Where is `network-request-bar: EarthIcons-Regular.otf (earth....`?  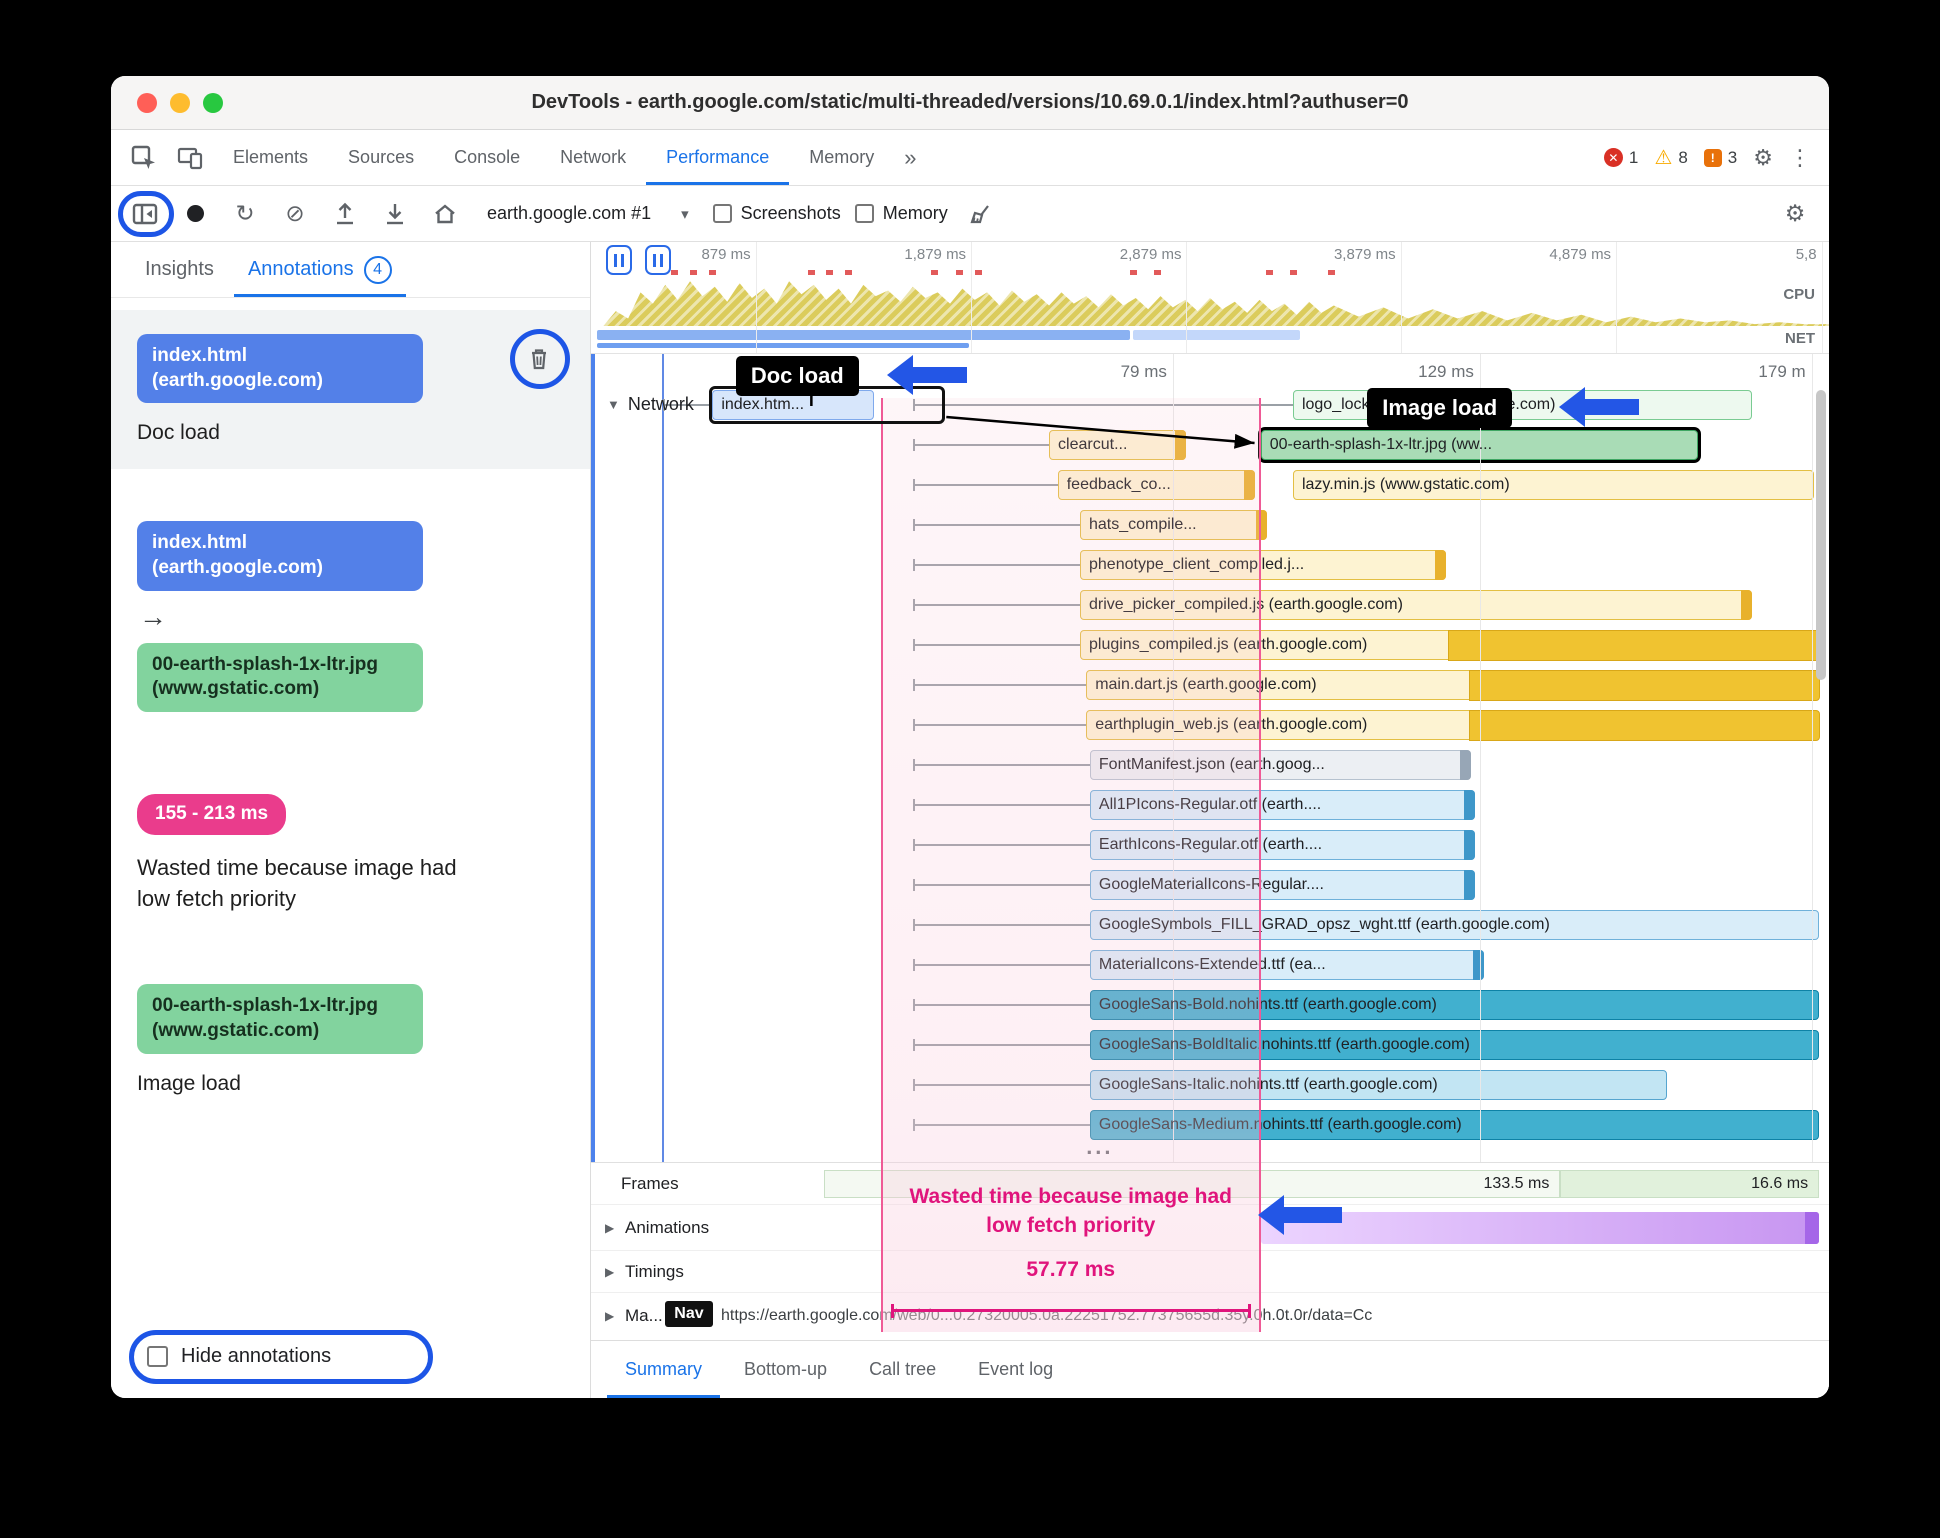
network-request-bar: EarthIcons-Regular.otf (earth.... is located at coordinates (1282, 845).